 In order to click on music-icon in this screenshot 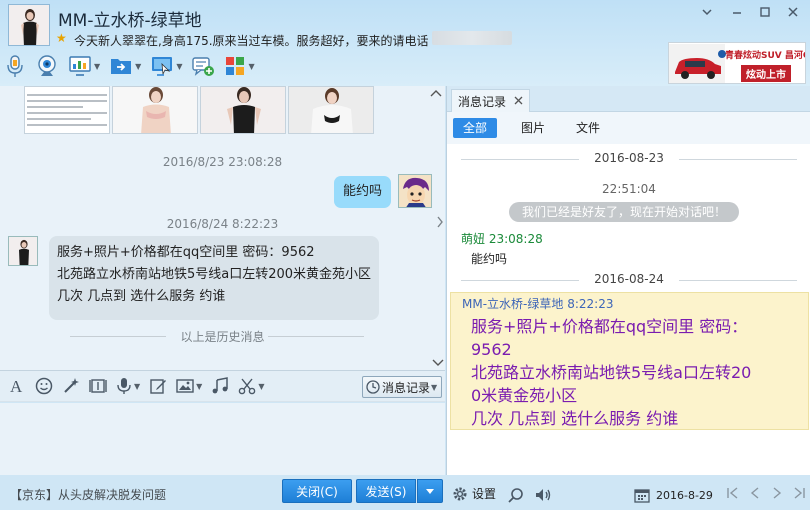, I will do `click(220, 386)`.